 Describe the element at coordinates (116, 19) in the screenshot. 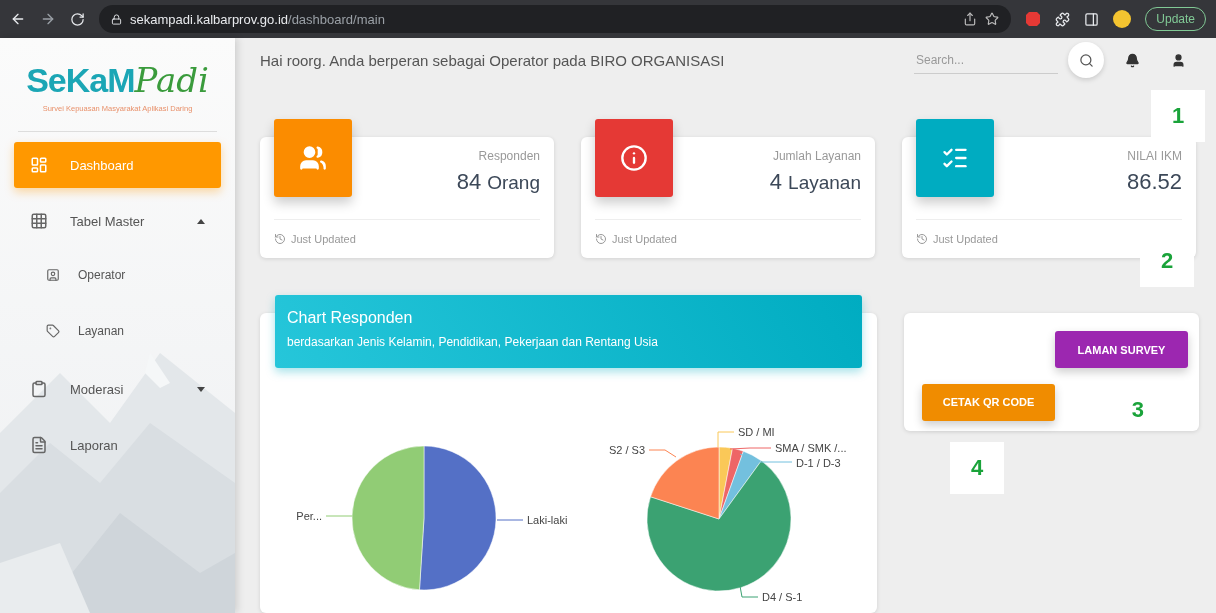

I see `lock-icon` at that location.